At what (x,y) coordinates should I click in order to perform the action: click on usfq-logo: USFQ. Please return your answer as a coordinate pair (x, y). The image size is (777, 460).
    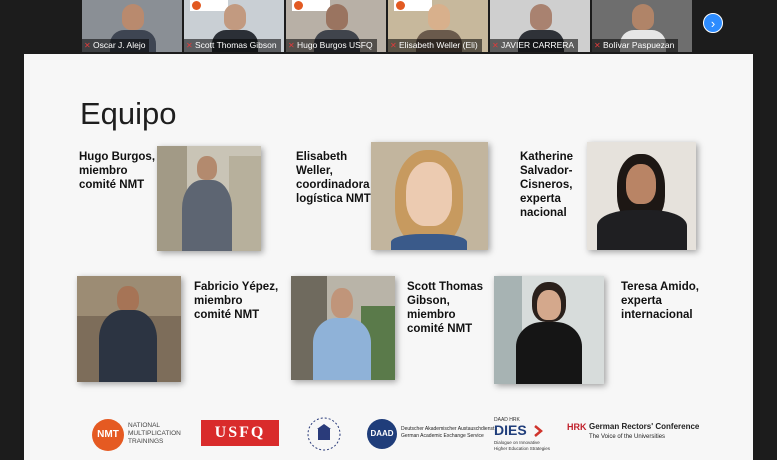
    Looking at the image, I should click on (240, 433).